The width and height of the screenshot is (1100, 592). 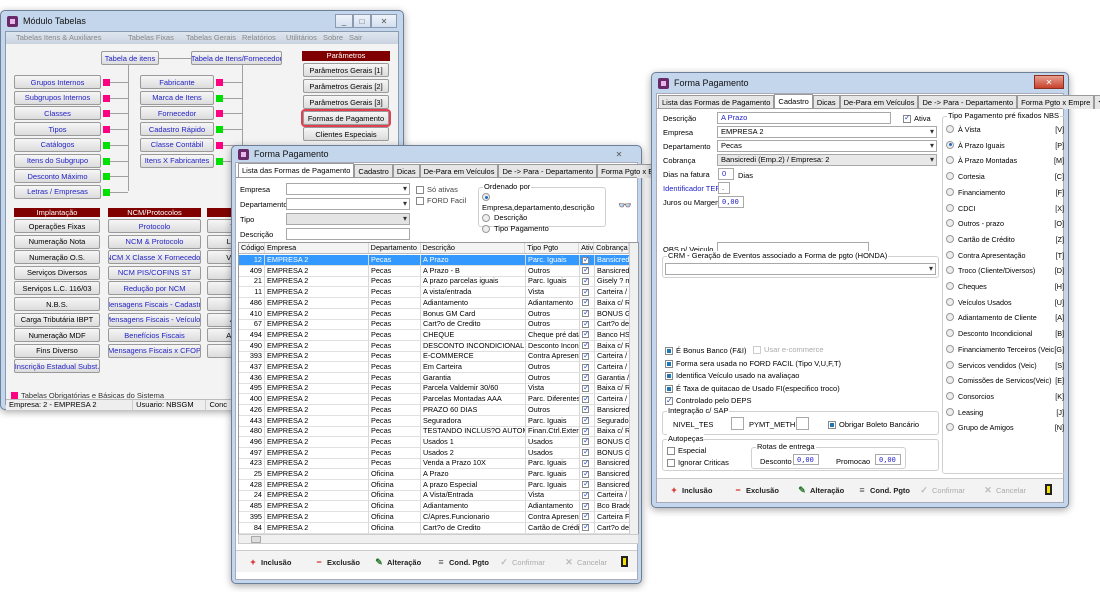 I want to click on empresa-select, so click(x=348, y=189).